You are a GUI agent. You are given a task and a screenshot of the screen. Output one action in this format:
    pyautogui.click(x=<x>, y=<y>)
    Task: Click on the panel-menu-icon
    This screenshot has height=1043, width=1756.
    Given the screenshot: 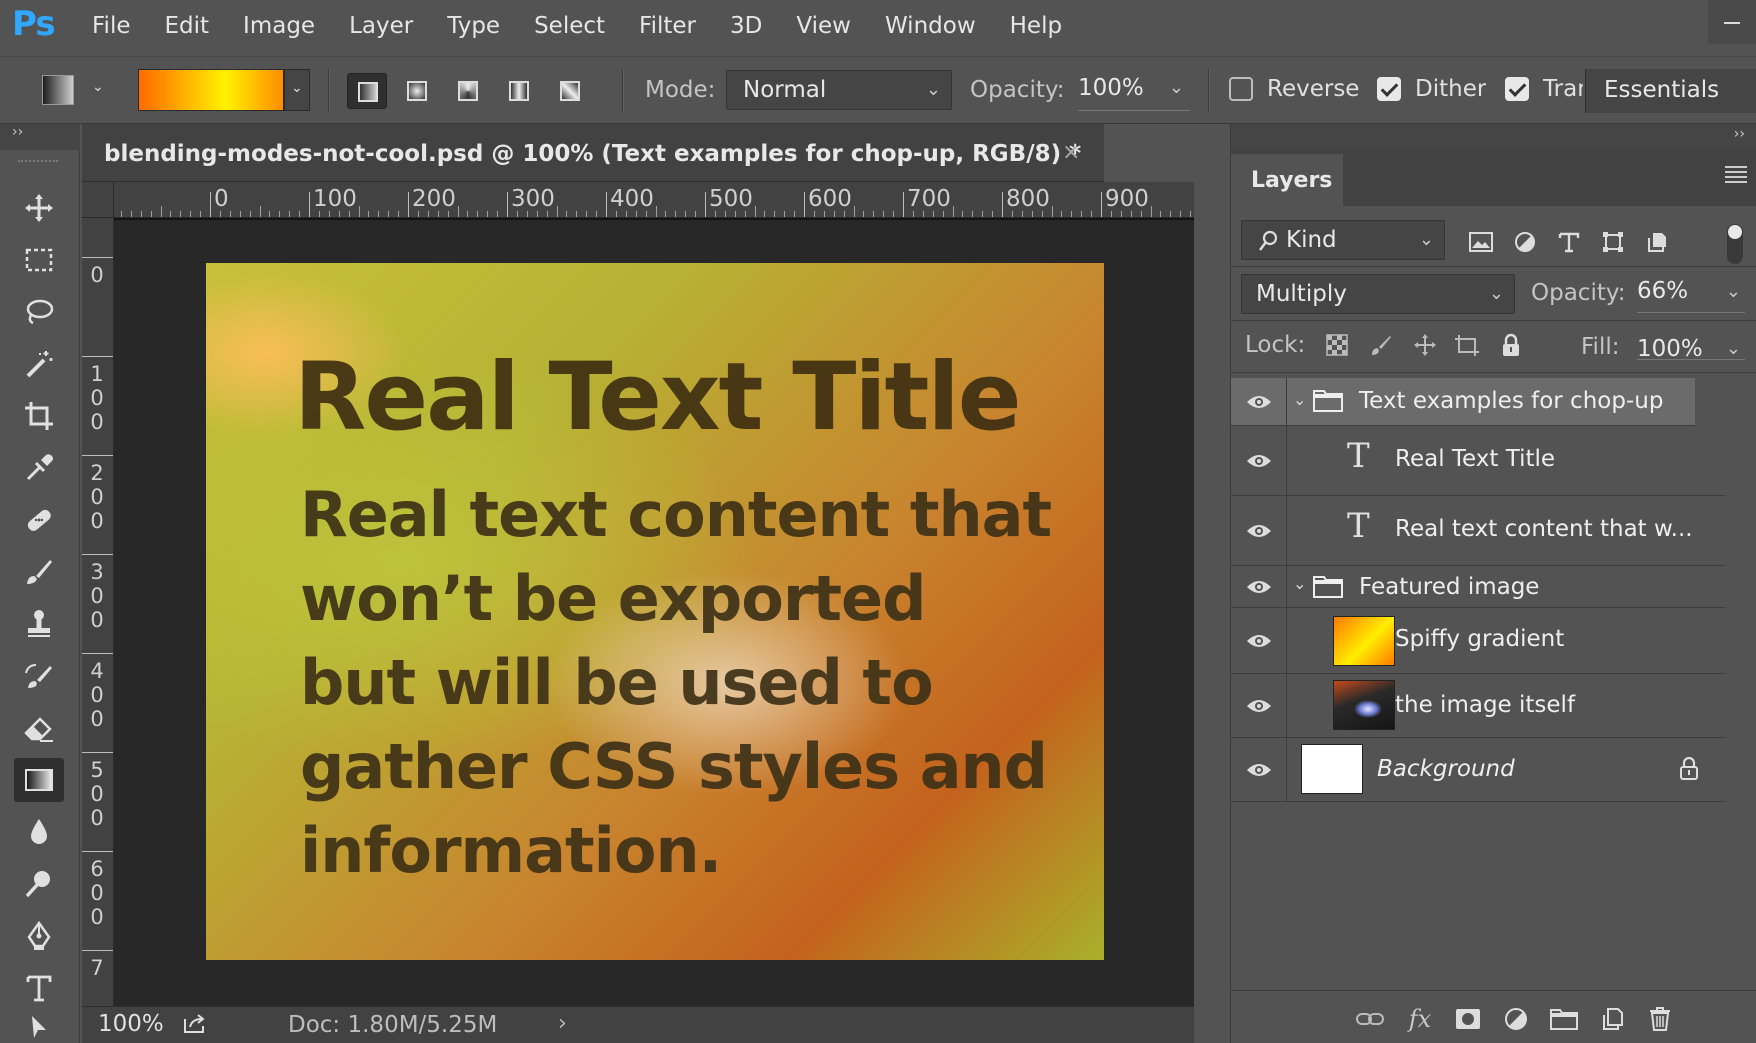 What is the action you would take?
    pyautogui.click(x=1736, y=176)
    